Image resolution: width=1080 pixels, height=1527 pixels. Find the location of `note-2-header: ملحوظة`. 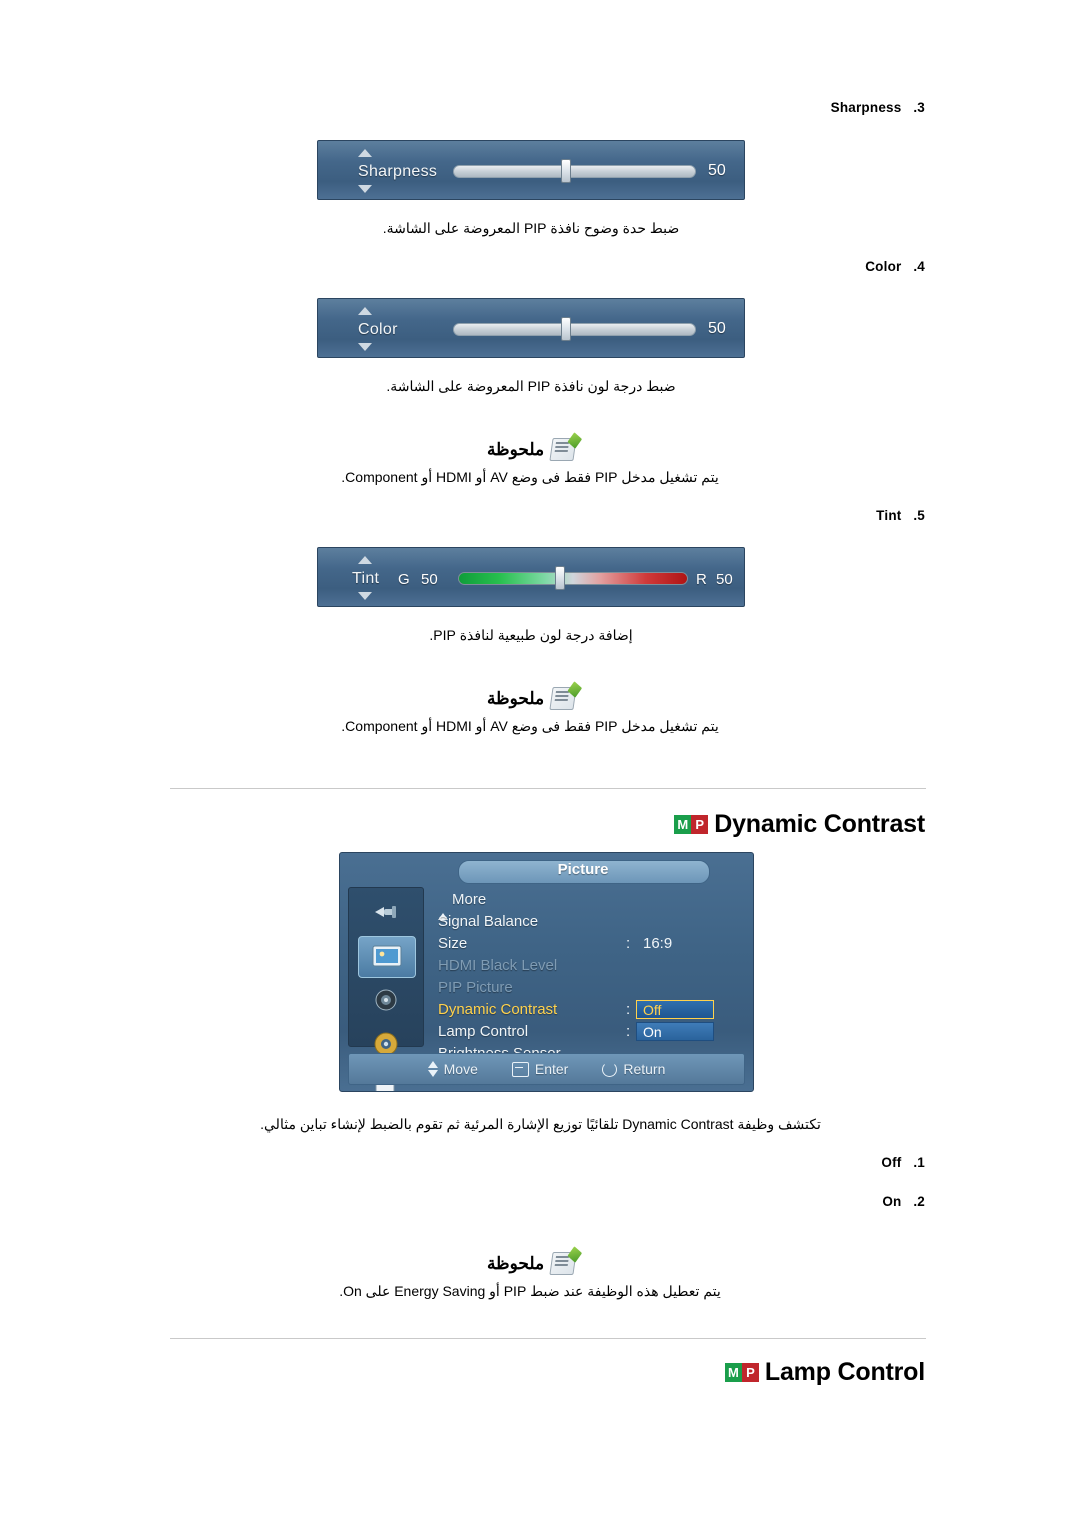

note-2-header: ملحوظة is located at coordinates (531, 698).